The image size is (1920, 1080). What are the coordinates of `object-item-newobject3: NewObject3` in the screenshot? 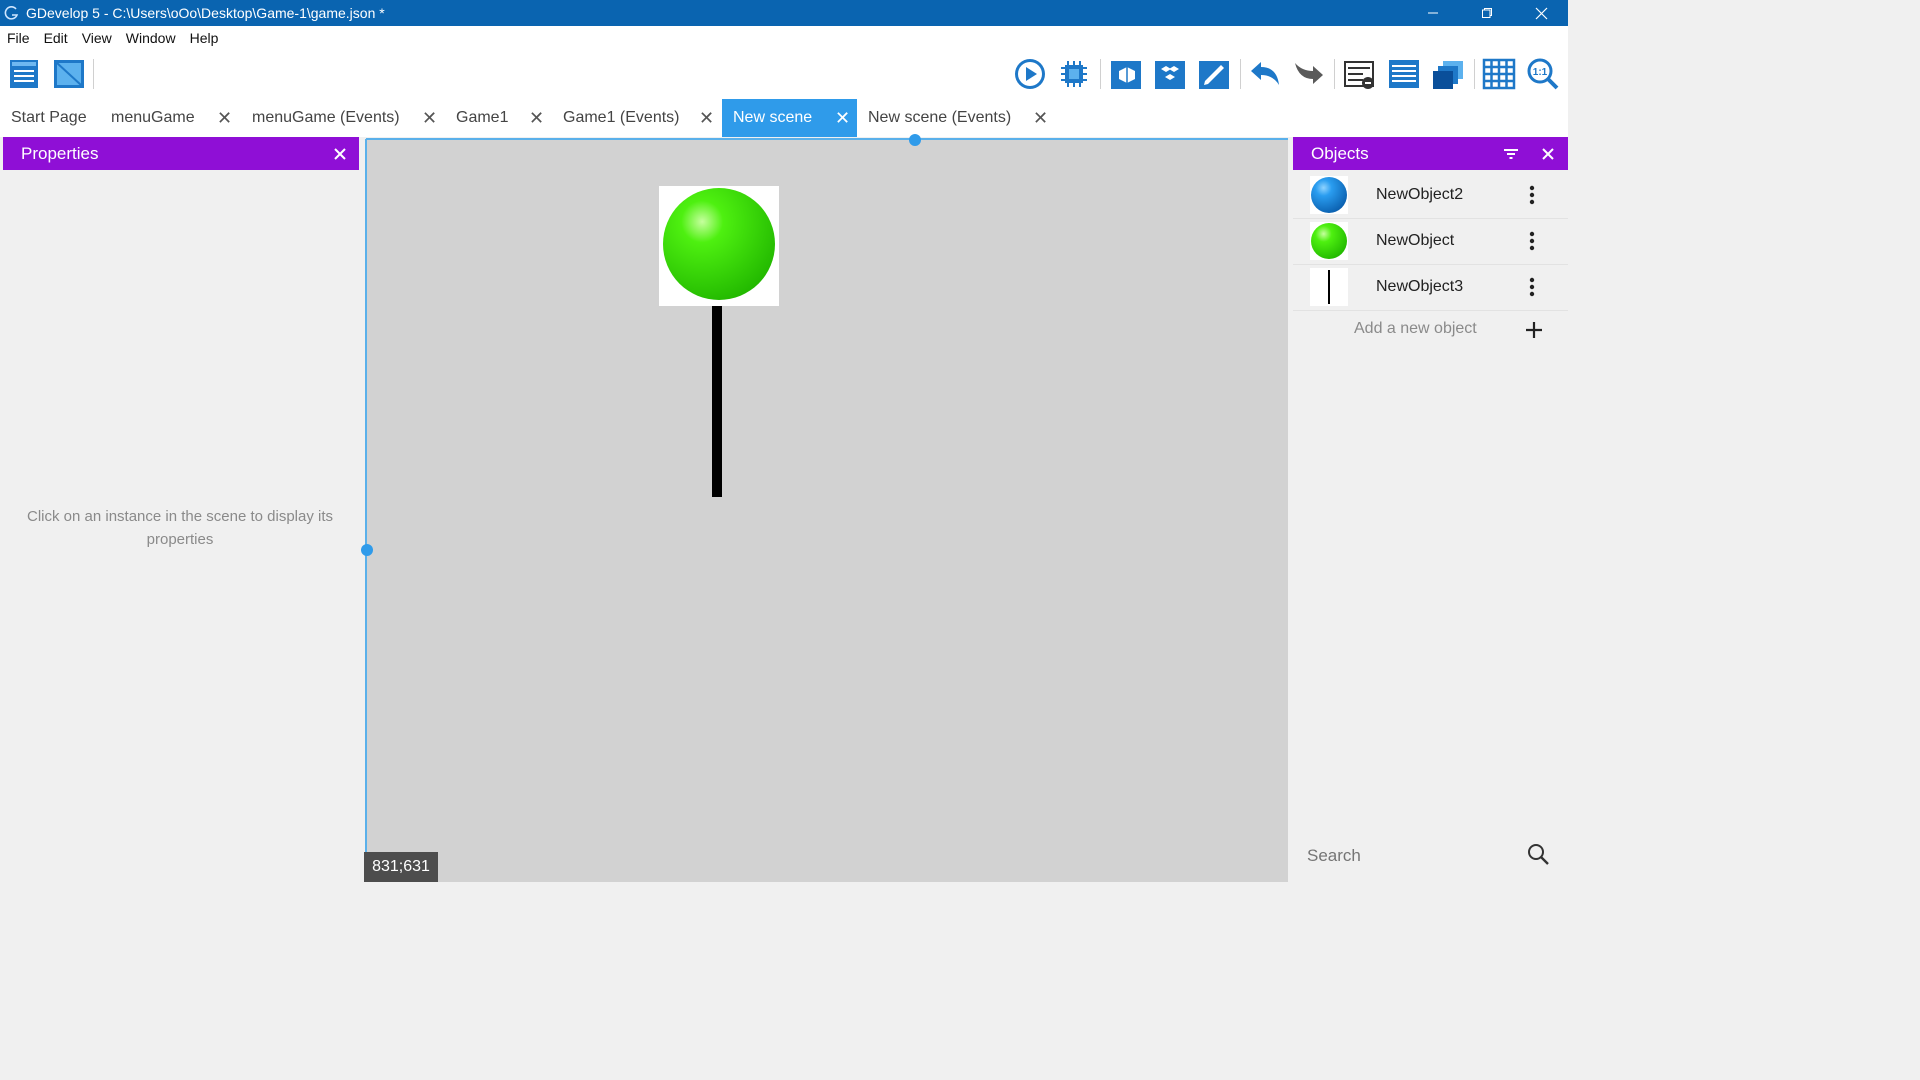 It's located at (1430, 287).